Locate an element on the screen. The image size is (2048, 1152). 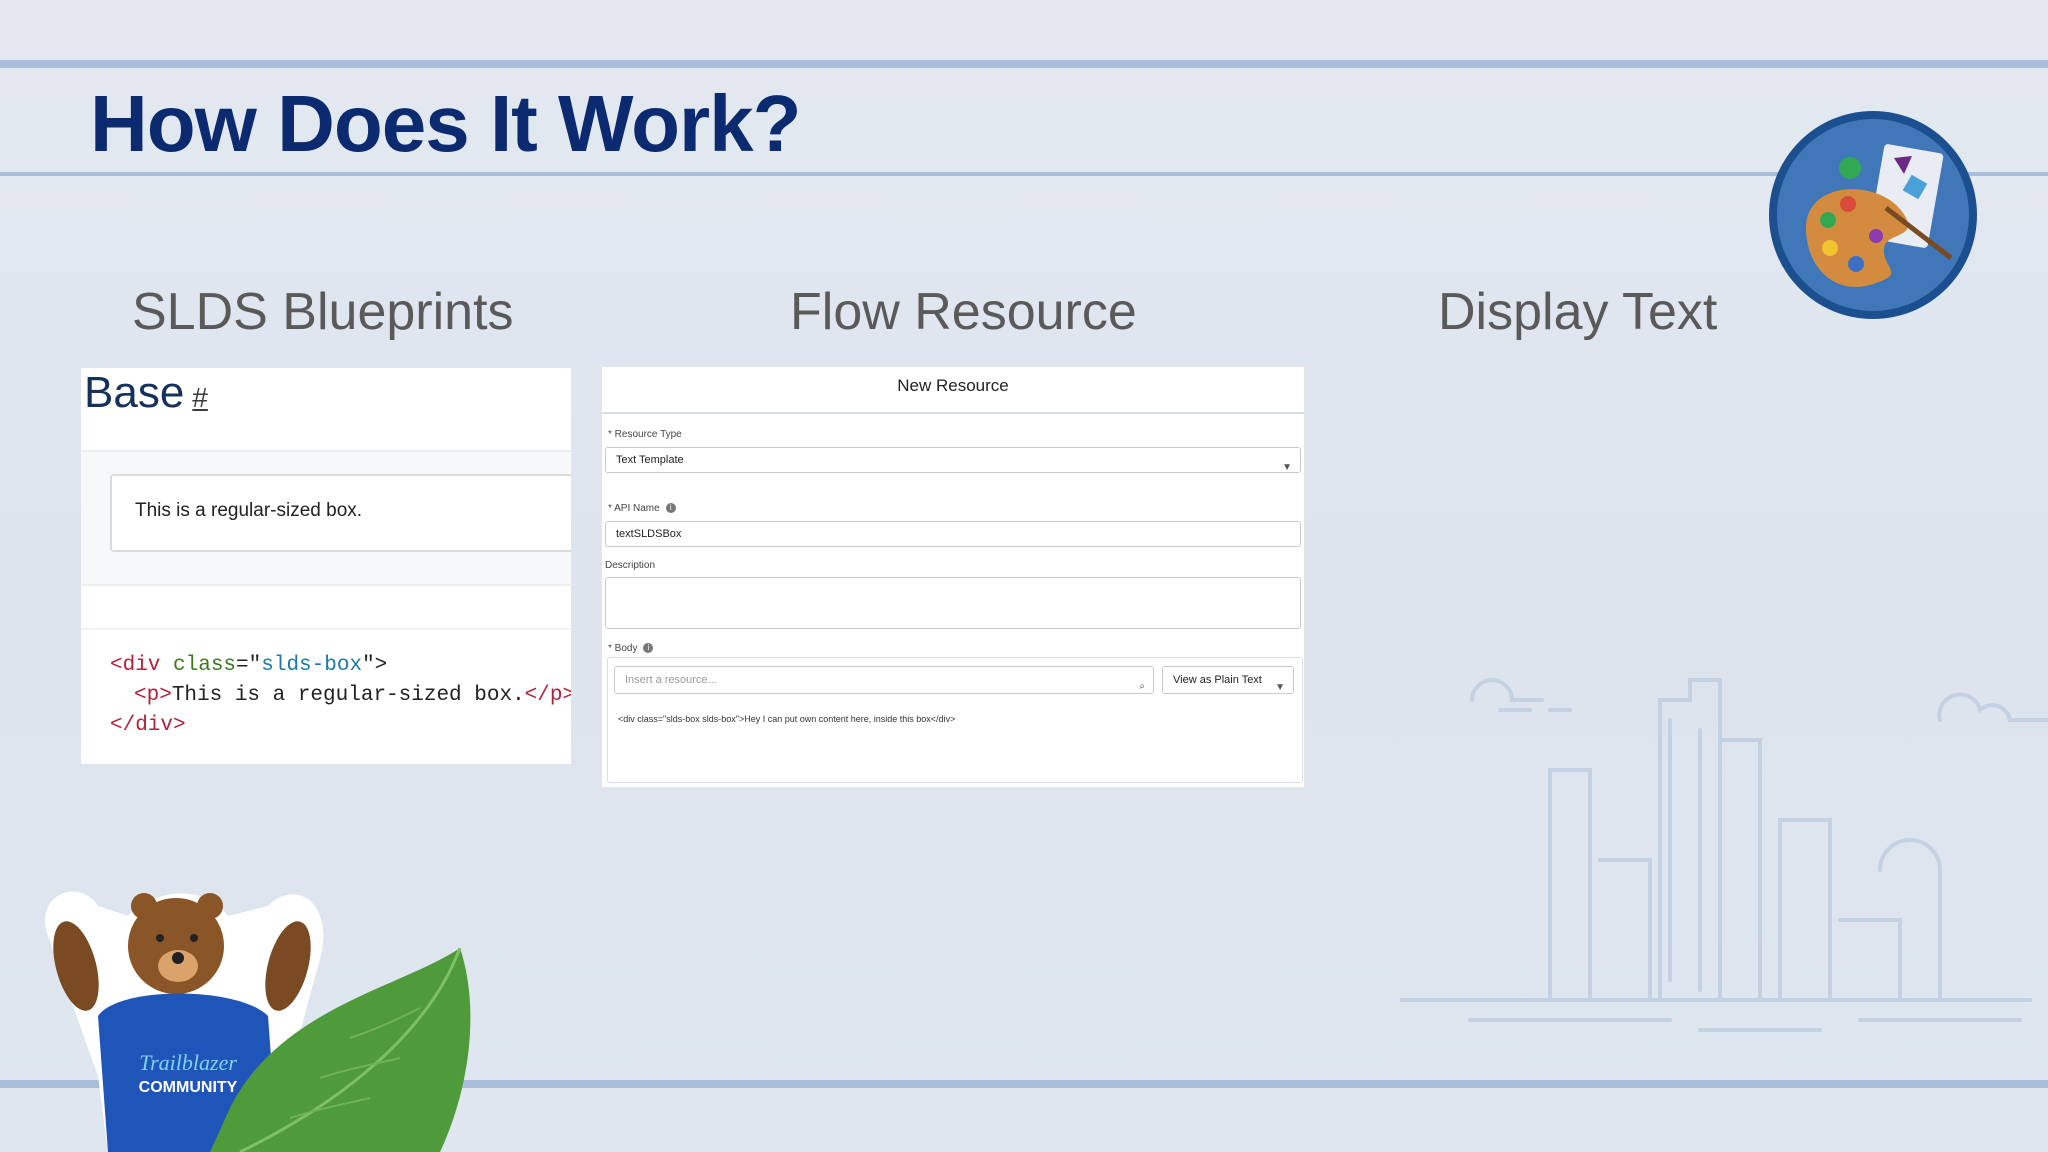
base-heading-text: Base is located at coordinates (134, 392).